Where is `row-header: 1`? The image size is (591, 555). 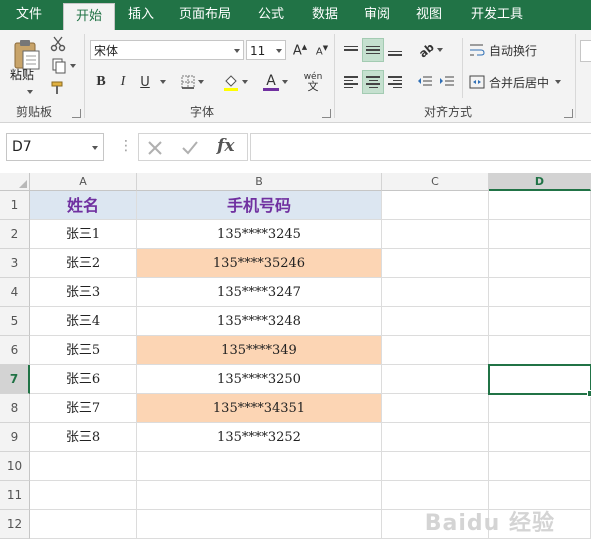
row-header: 1 is located at coordinates (15, 205).